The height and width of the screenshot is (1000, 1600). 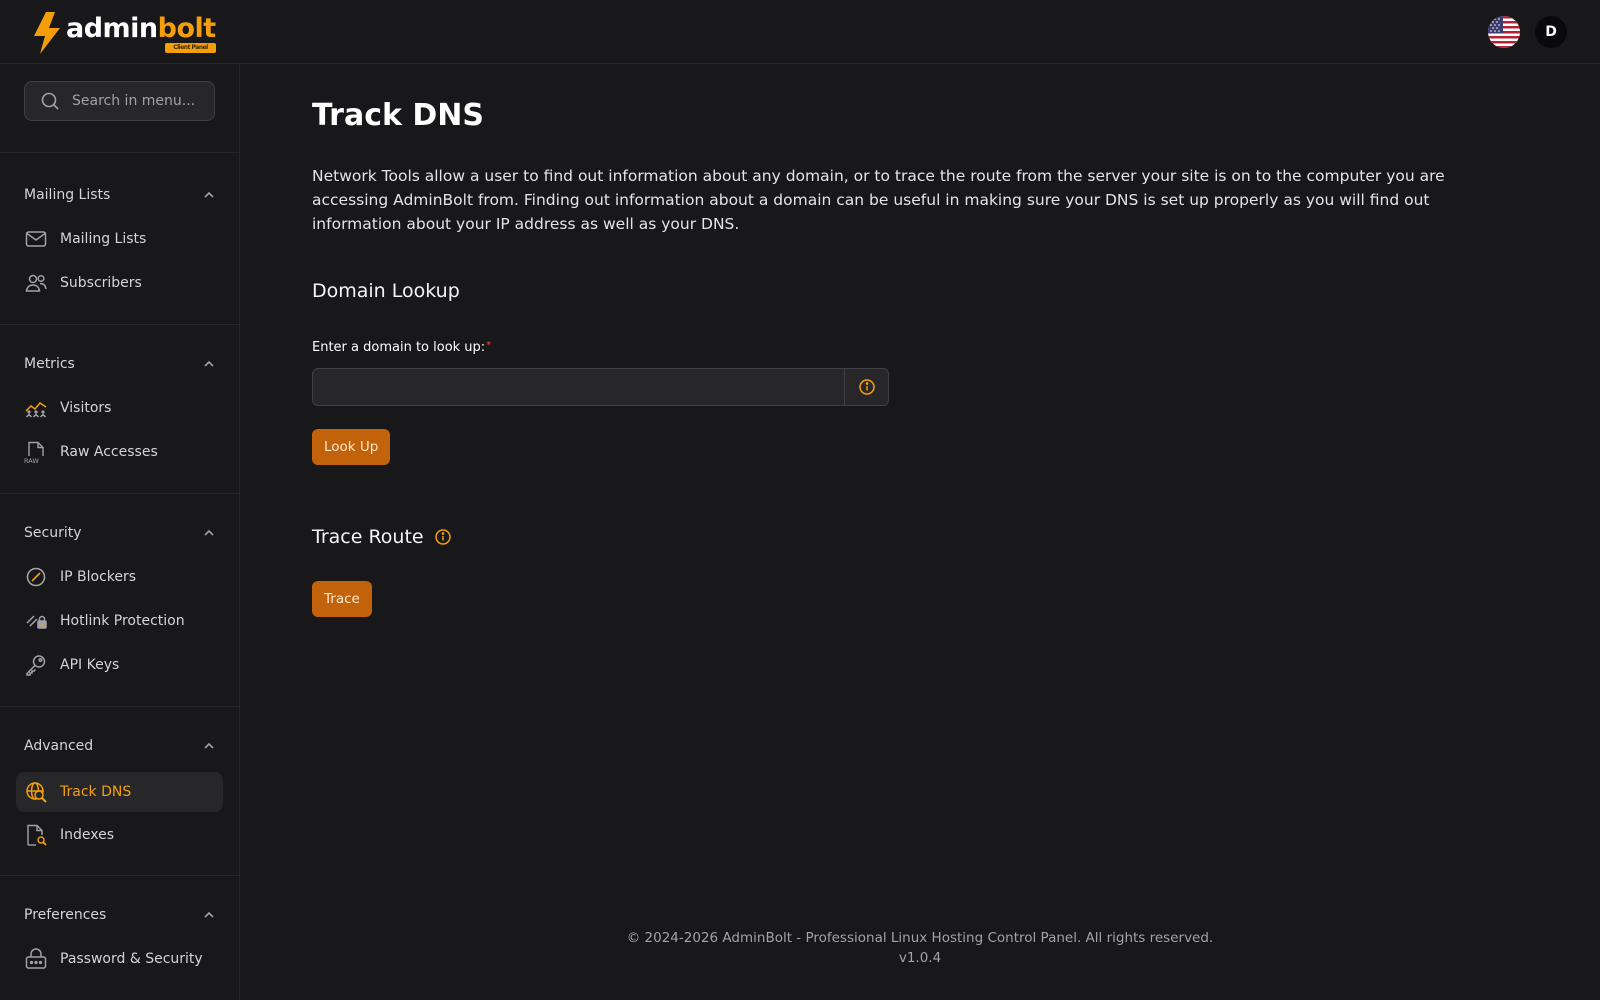 I want to click on key-icon, so click(x=36, y=665).